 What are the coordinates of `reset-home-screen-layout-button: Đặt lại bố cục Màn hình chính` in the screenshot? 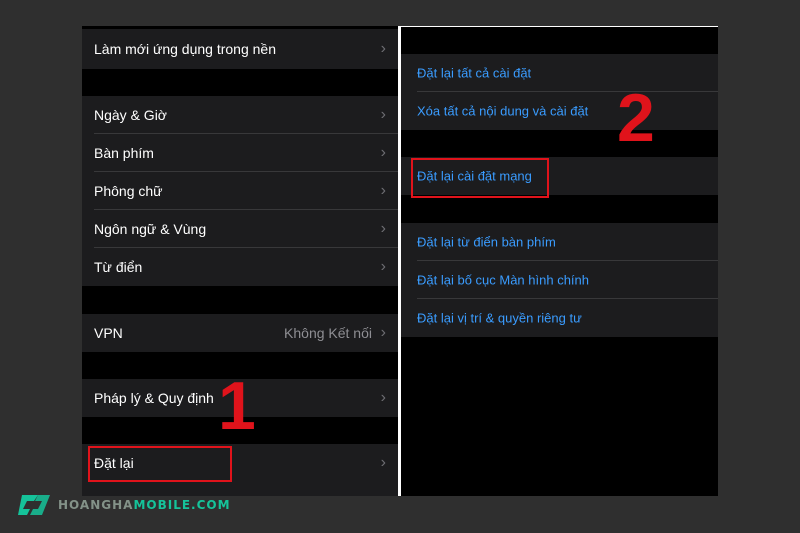 It's located at (559, 280).